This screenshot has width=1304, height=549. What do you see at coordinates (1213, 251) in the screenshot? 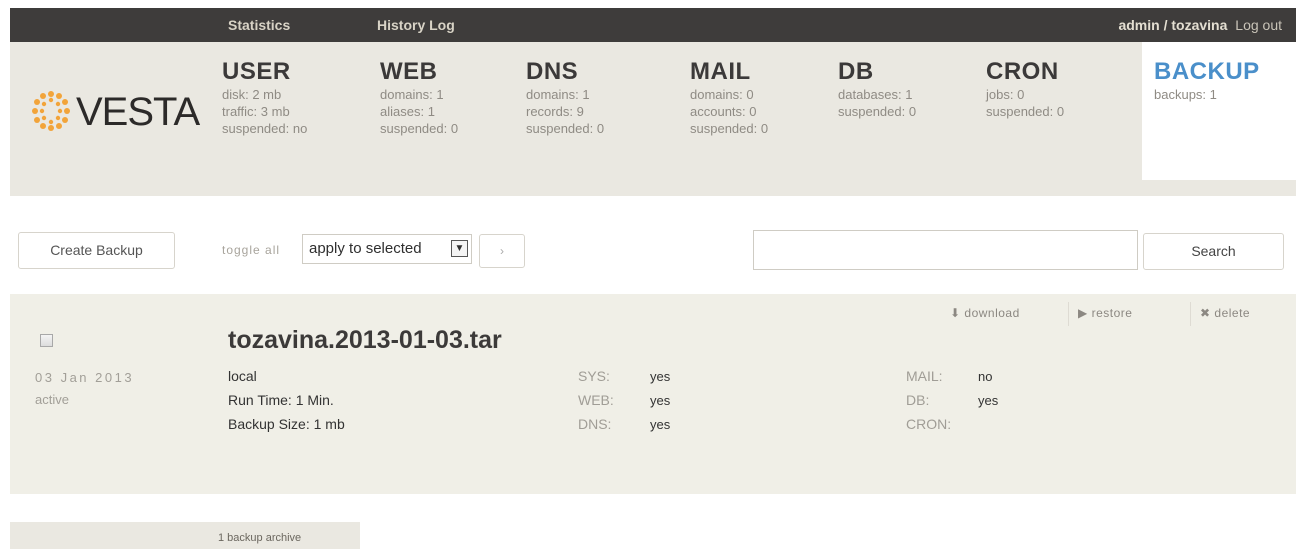
I see `search-button: Search` at bounding box center [1213, 251].